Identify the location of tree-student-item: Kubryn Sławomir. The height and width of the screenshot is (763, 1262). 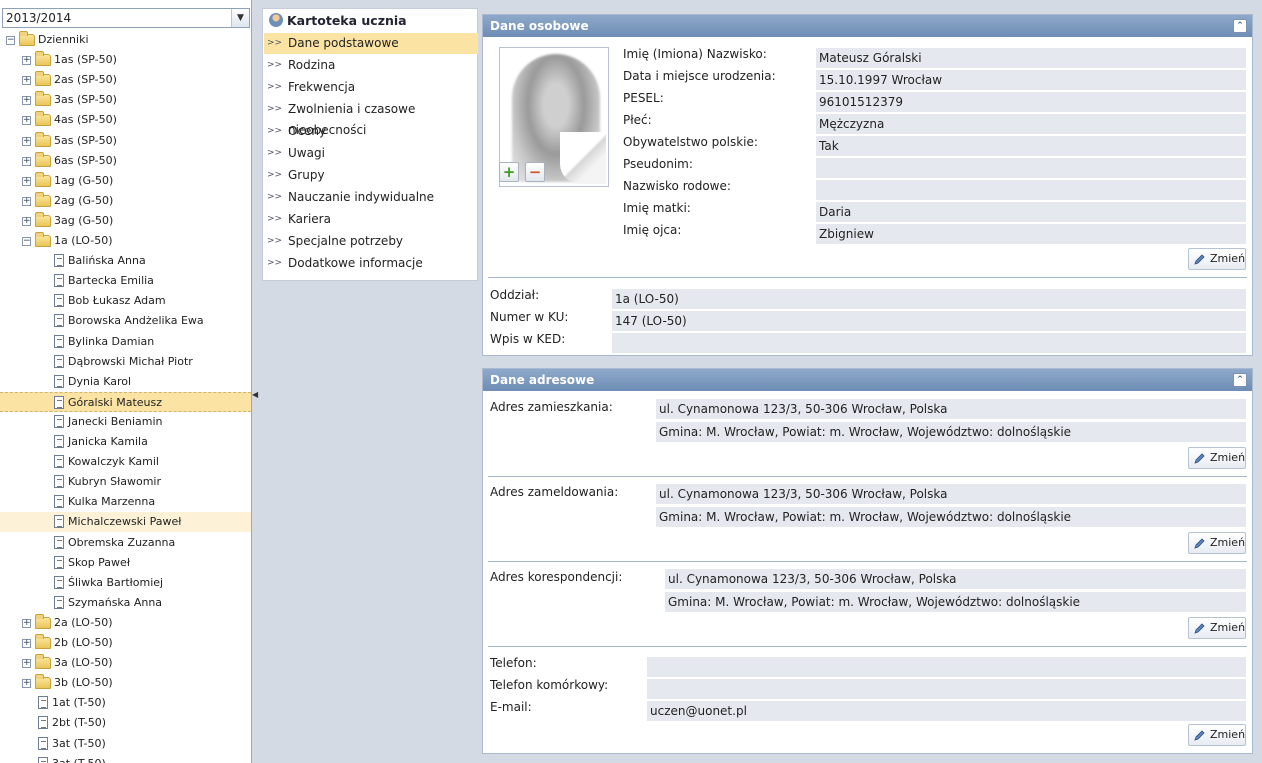
(125, 482).